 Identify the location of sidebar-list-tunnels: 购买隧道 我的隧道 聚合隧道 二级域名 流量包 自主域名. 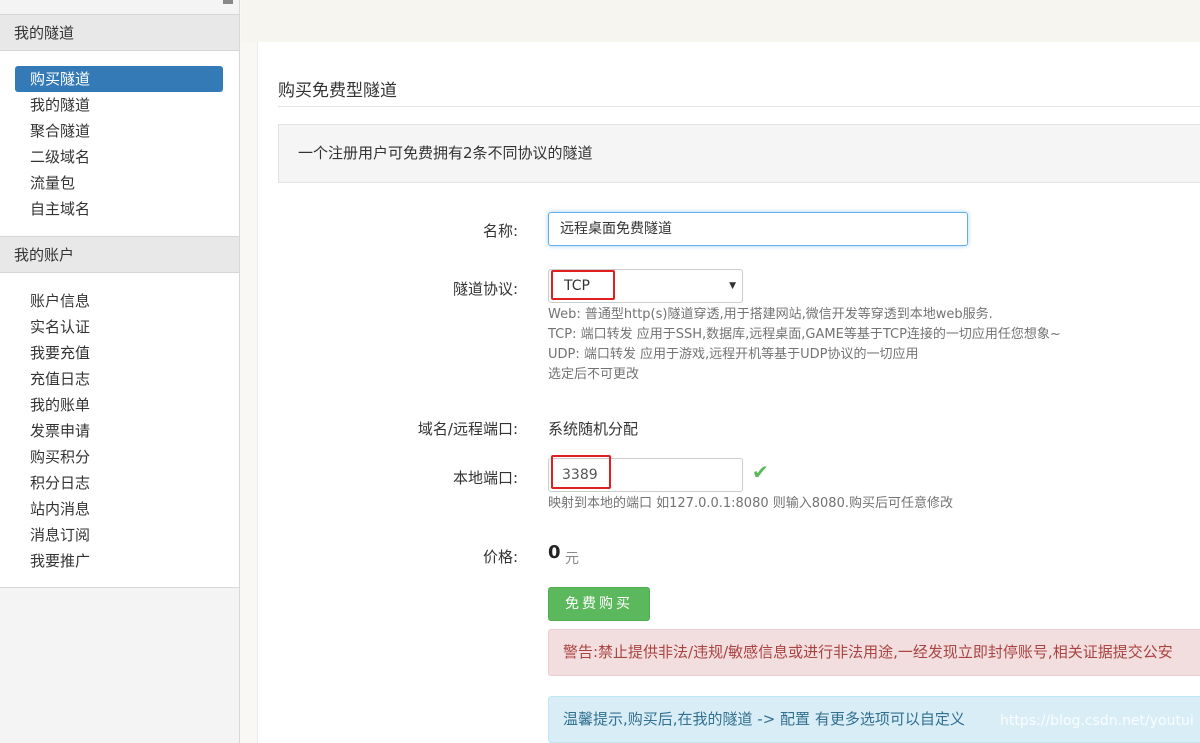
(119, 143).